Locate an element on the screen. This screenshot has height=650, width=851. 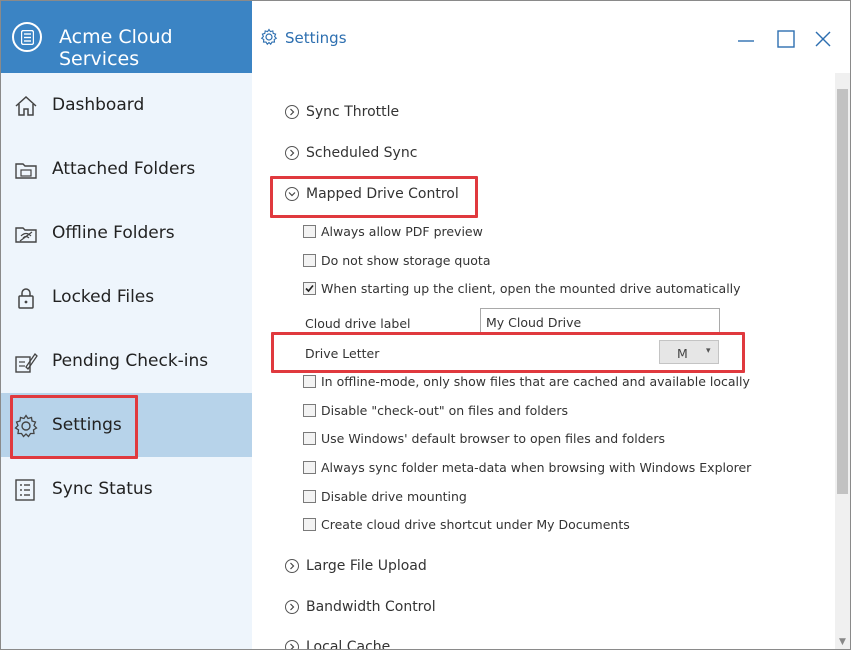
minimize-icon is located at coordinates (746, 39).